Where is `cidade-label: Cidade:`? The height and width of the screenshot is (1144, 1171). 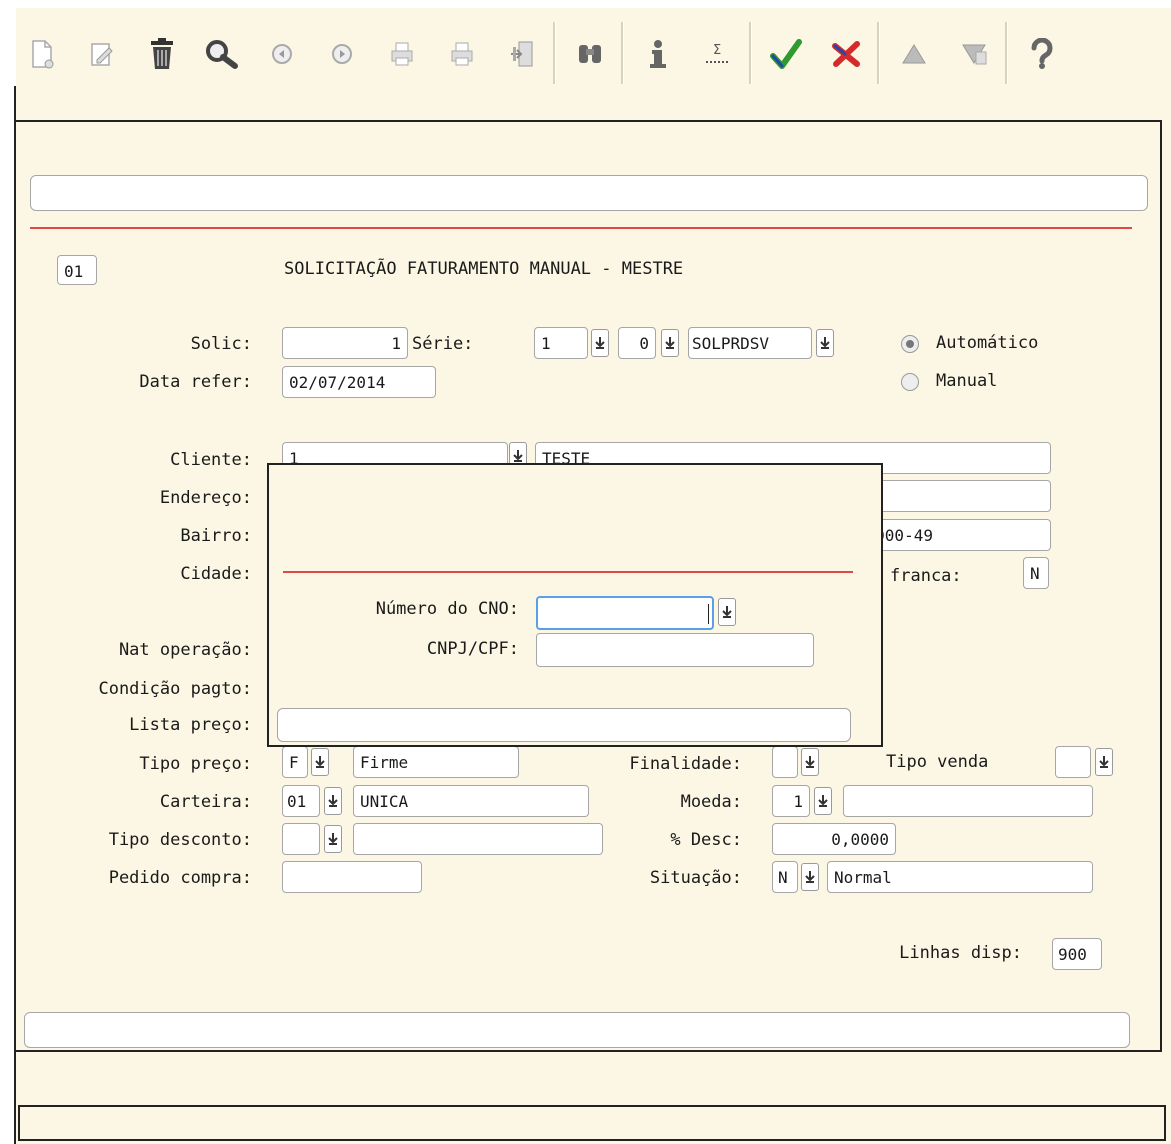
cidade-label: Cidade: is located at coordinates (216, 574).